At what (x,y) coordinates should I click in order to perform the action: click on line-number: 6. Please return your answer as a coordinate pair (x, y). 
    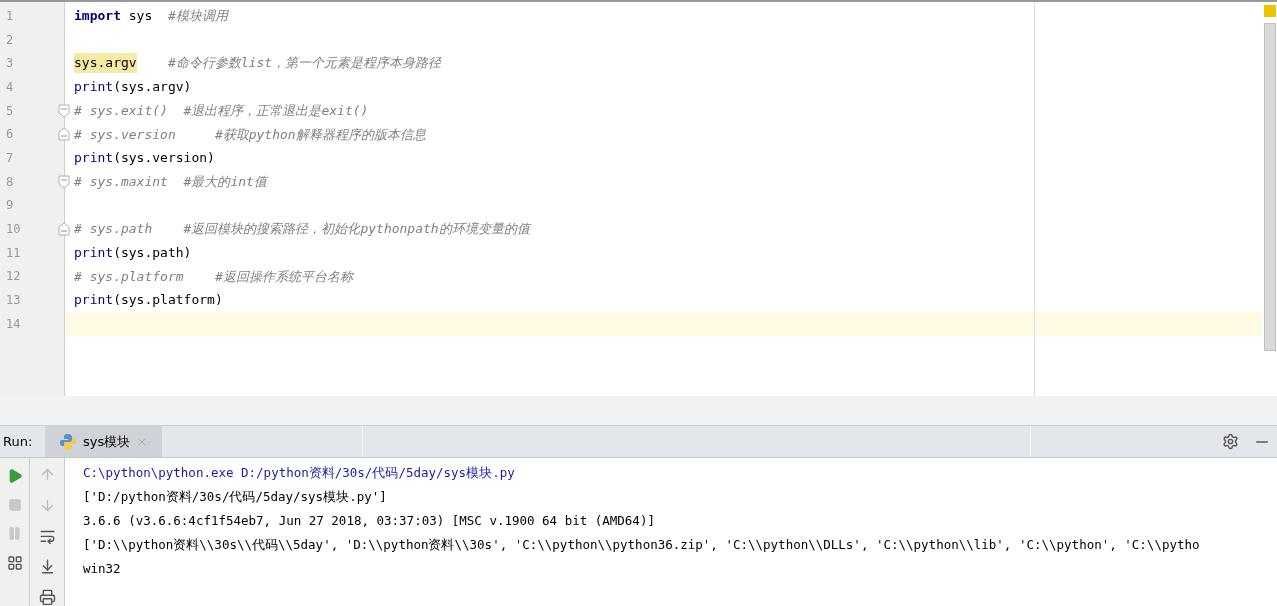
    Looking at the image, I should click on (10, 135).